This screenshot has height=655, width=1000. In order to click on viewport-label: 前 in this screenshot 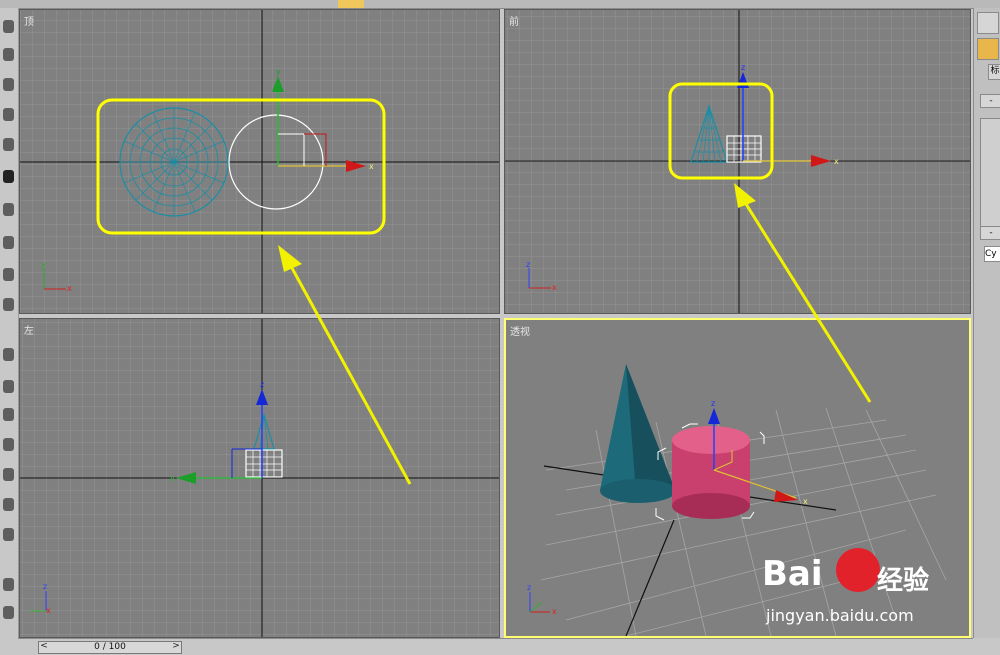, I will do `click(514, 20)`.